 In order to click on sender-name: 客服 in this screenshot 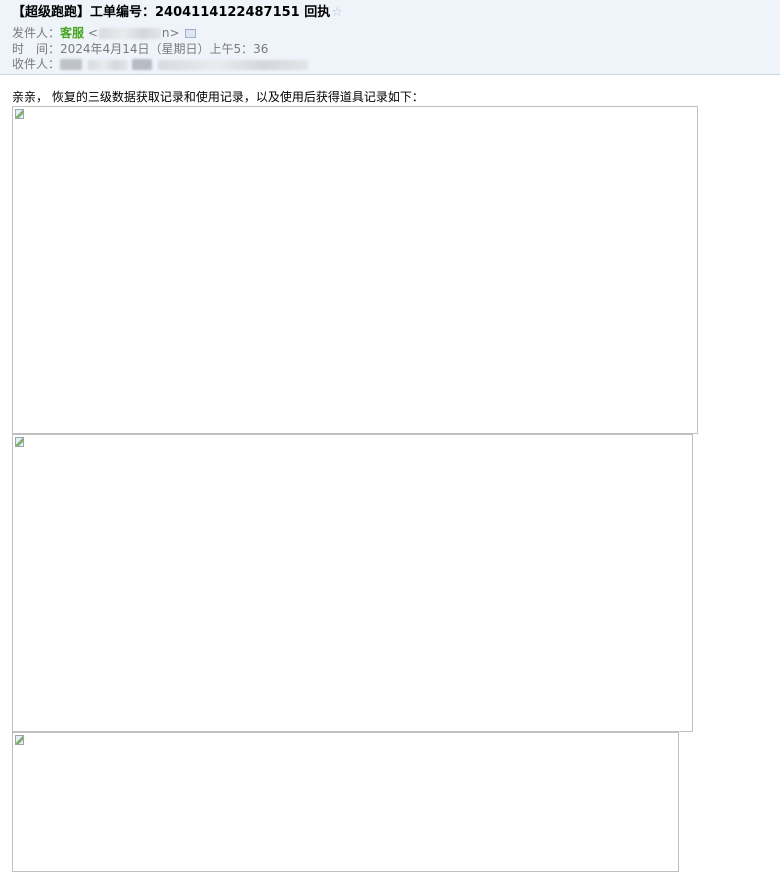, I will do `click(72, 33)`.